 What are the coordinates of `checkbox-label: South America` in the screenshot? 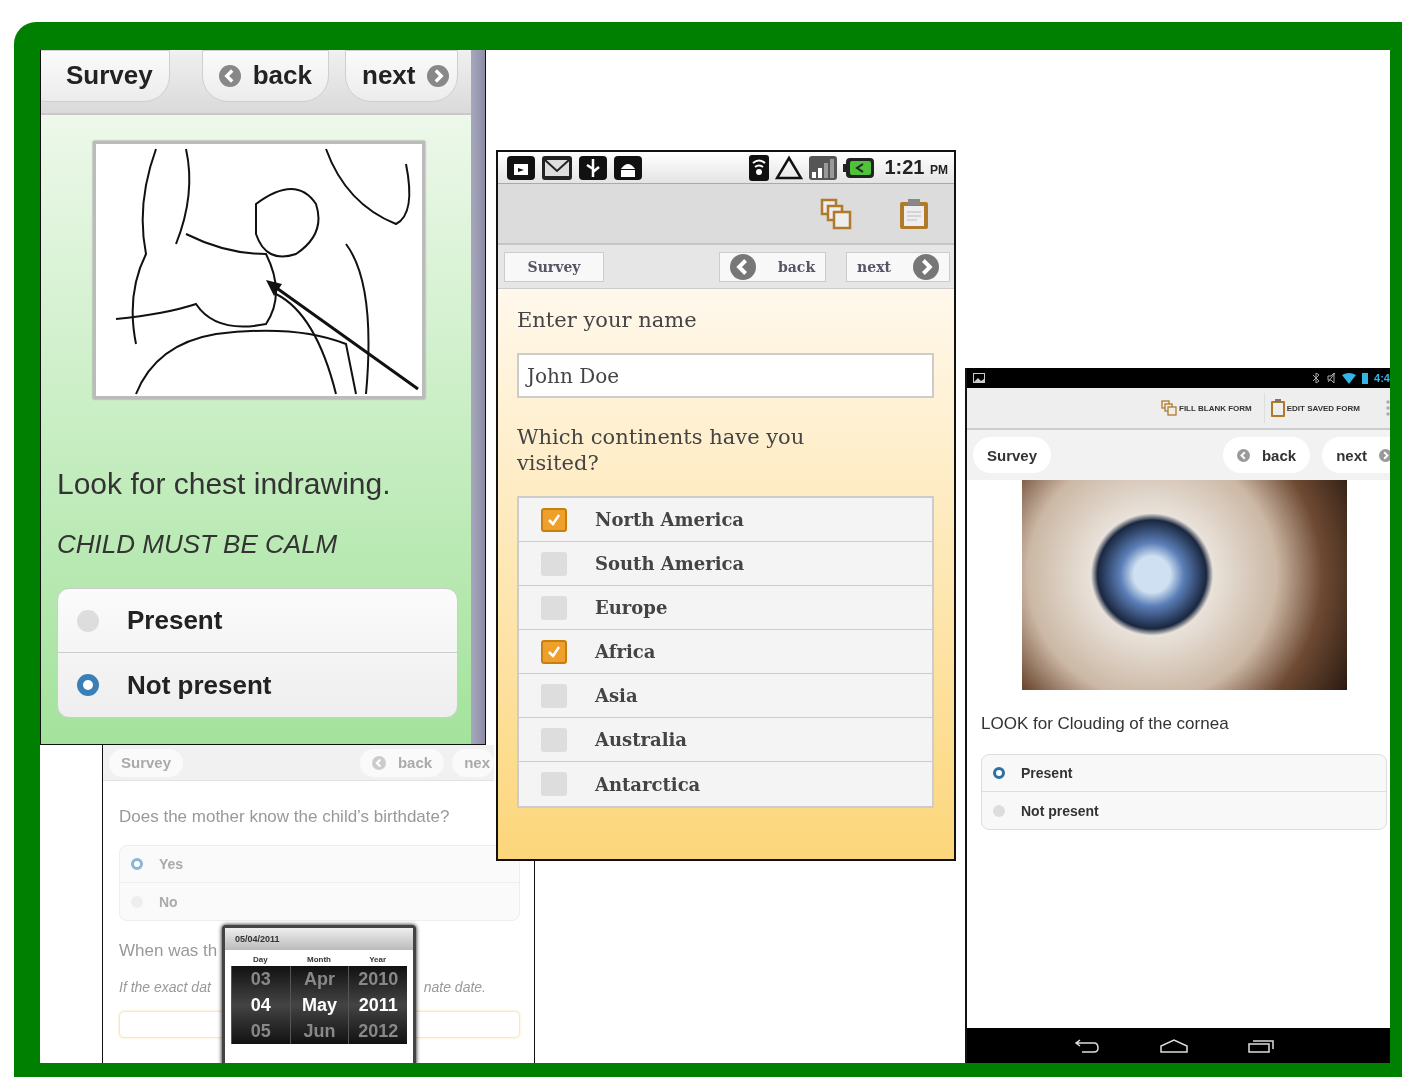 It's located at (670, 563).